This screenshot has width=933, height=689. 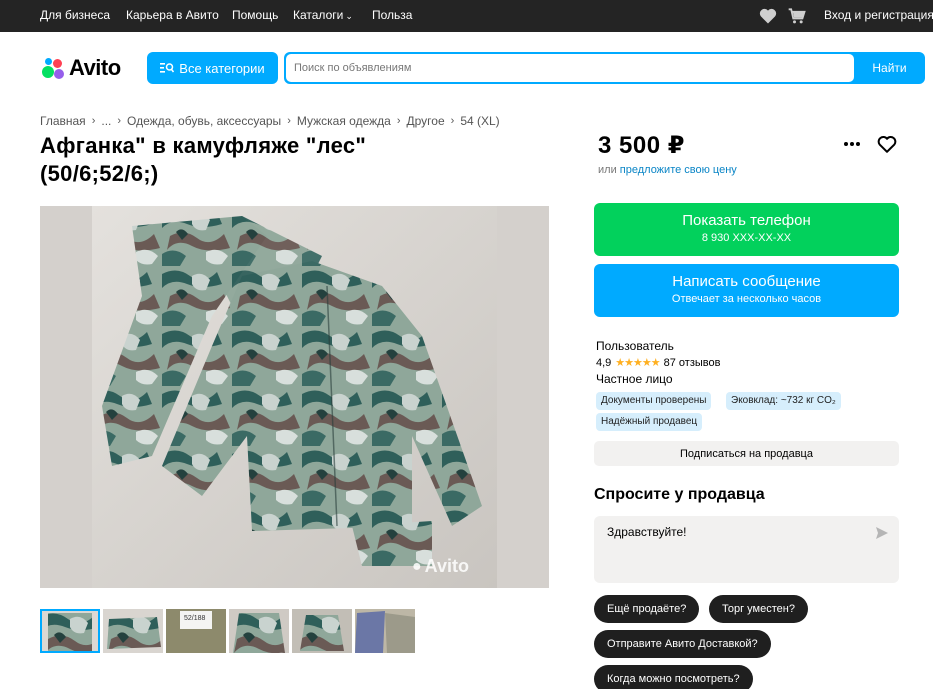 What do you see at coordinates (746, 299) in the screenshot?
I see `response-time: Отвечает за несколько часов` at bounding box center [746, 299].